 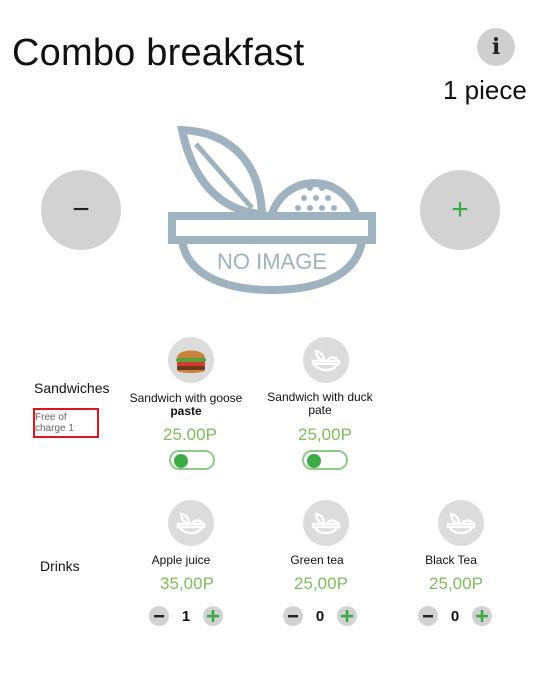 What do you see at coordinates (158, 53) in the screenshot?
I see `page-title: Combo breakfast` at bounding box center [158, 53].